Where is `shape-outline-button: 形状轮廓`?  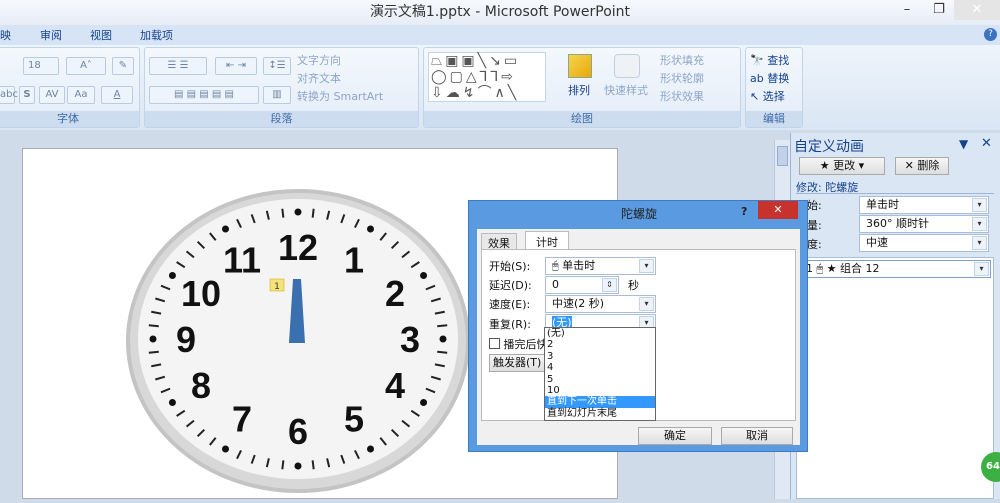
shape-outline-button: 形状轮廓 is located at coordinates (682, 78).